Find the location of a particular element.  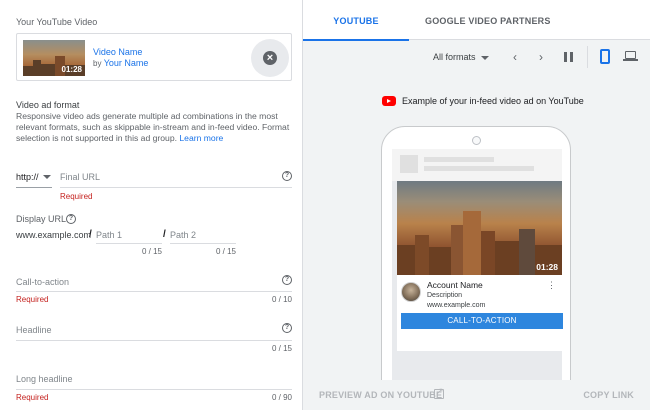

format-select: All formats is located at coordinates (461, 57).